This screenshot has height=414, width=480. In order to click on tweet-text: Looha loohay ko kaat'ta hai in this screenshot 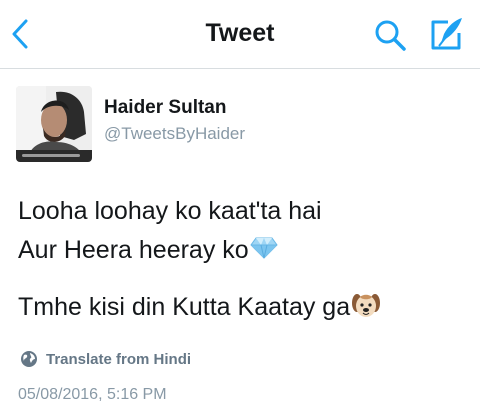, I will do `click(170, 211)`.